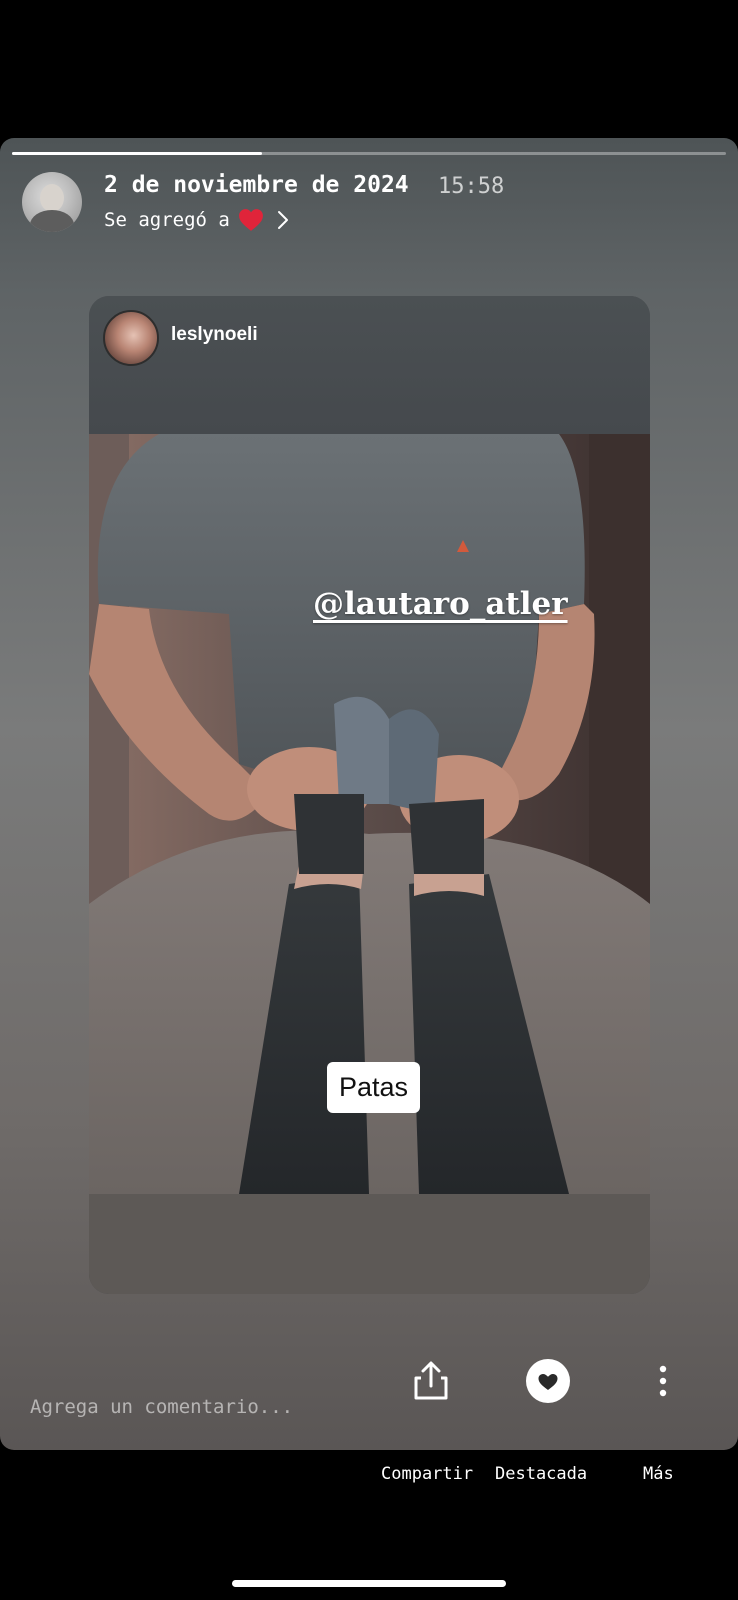  Describe the element at coordinates (250, 220) in the screenshot. I see `heart-icon` at that location.